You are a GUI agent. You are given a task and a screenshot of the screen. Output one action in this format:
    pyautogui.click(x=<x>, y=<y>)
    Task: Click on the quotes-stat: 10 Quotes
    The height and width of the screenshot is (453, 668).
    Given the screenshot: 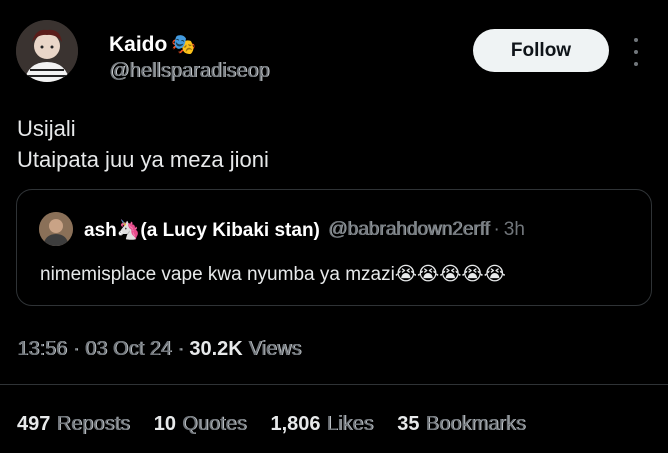 What is the action you would take?
    pyautogui.click(x=200, y=424)
    